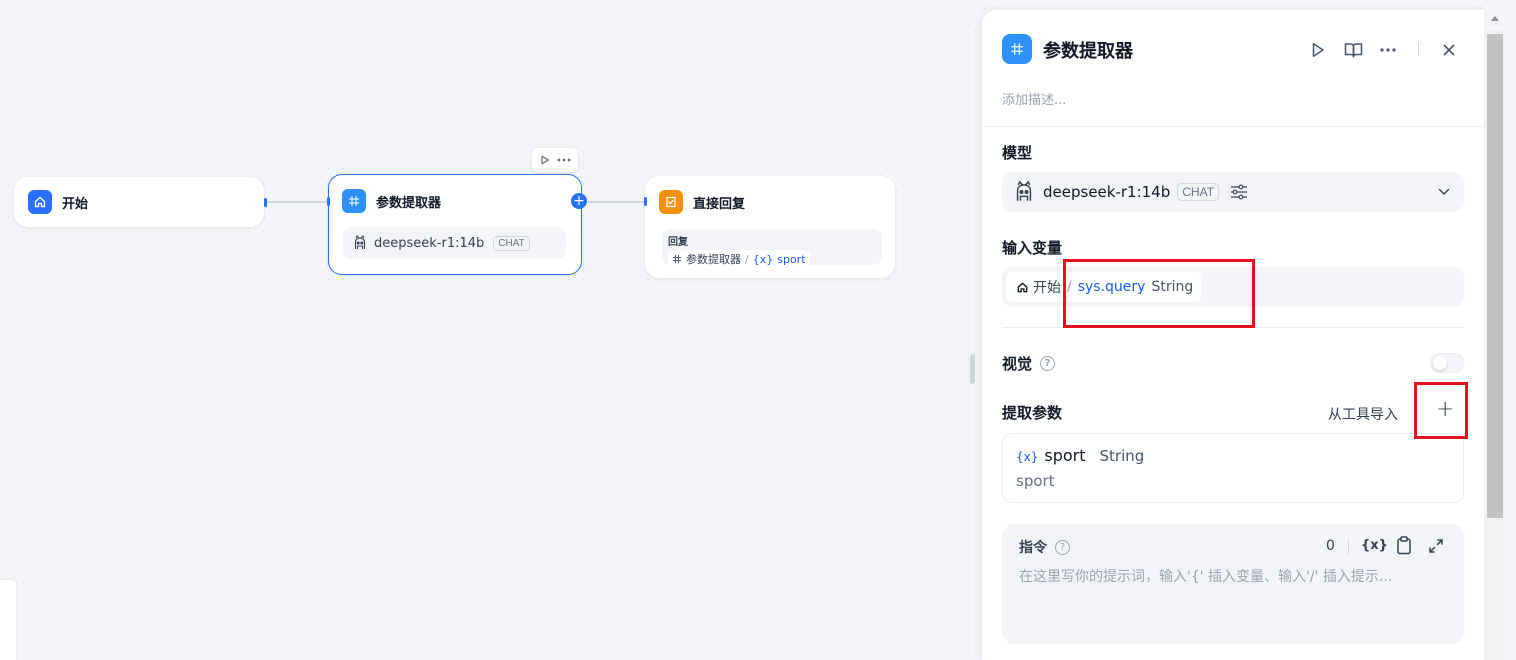 Image resolution: width=1516 pixels, height=660 pixels. Describe the element at coordinates (354, 201) in the screenshot. I see `grid-icon` at that location.